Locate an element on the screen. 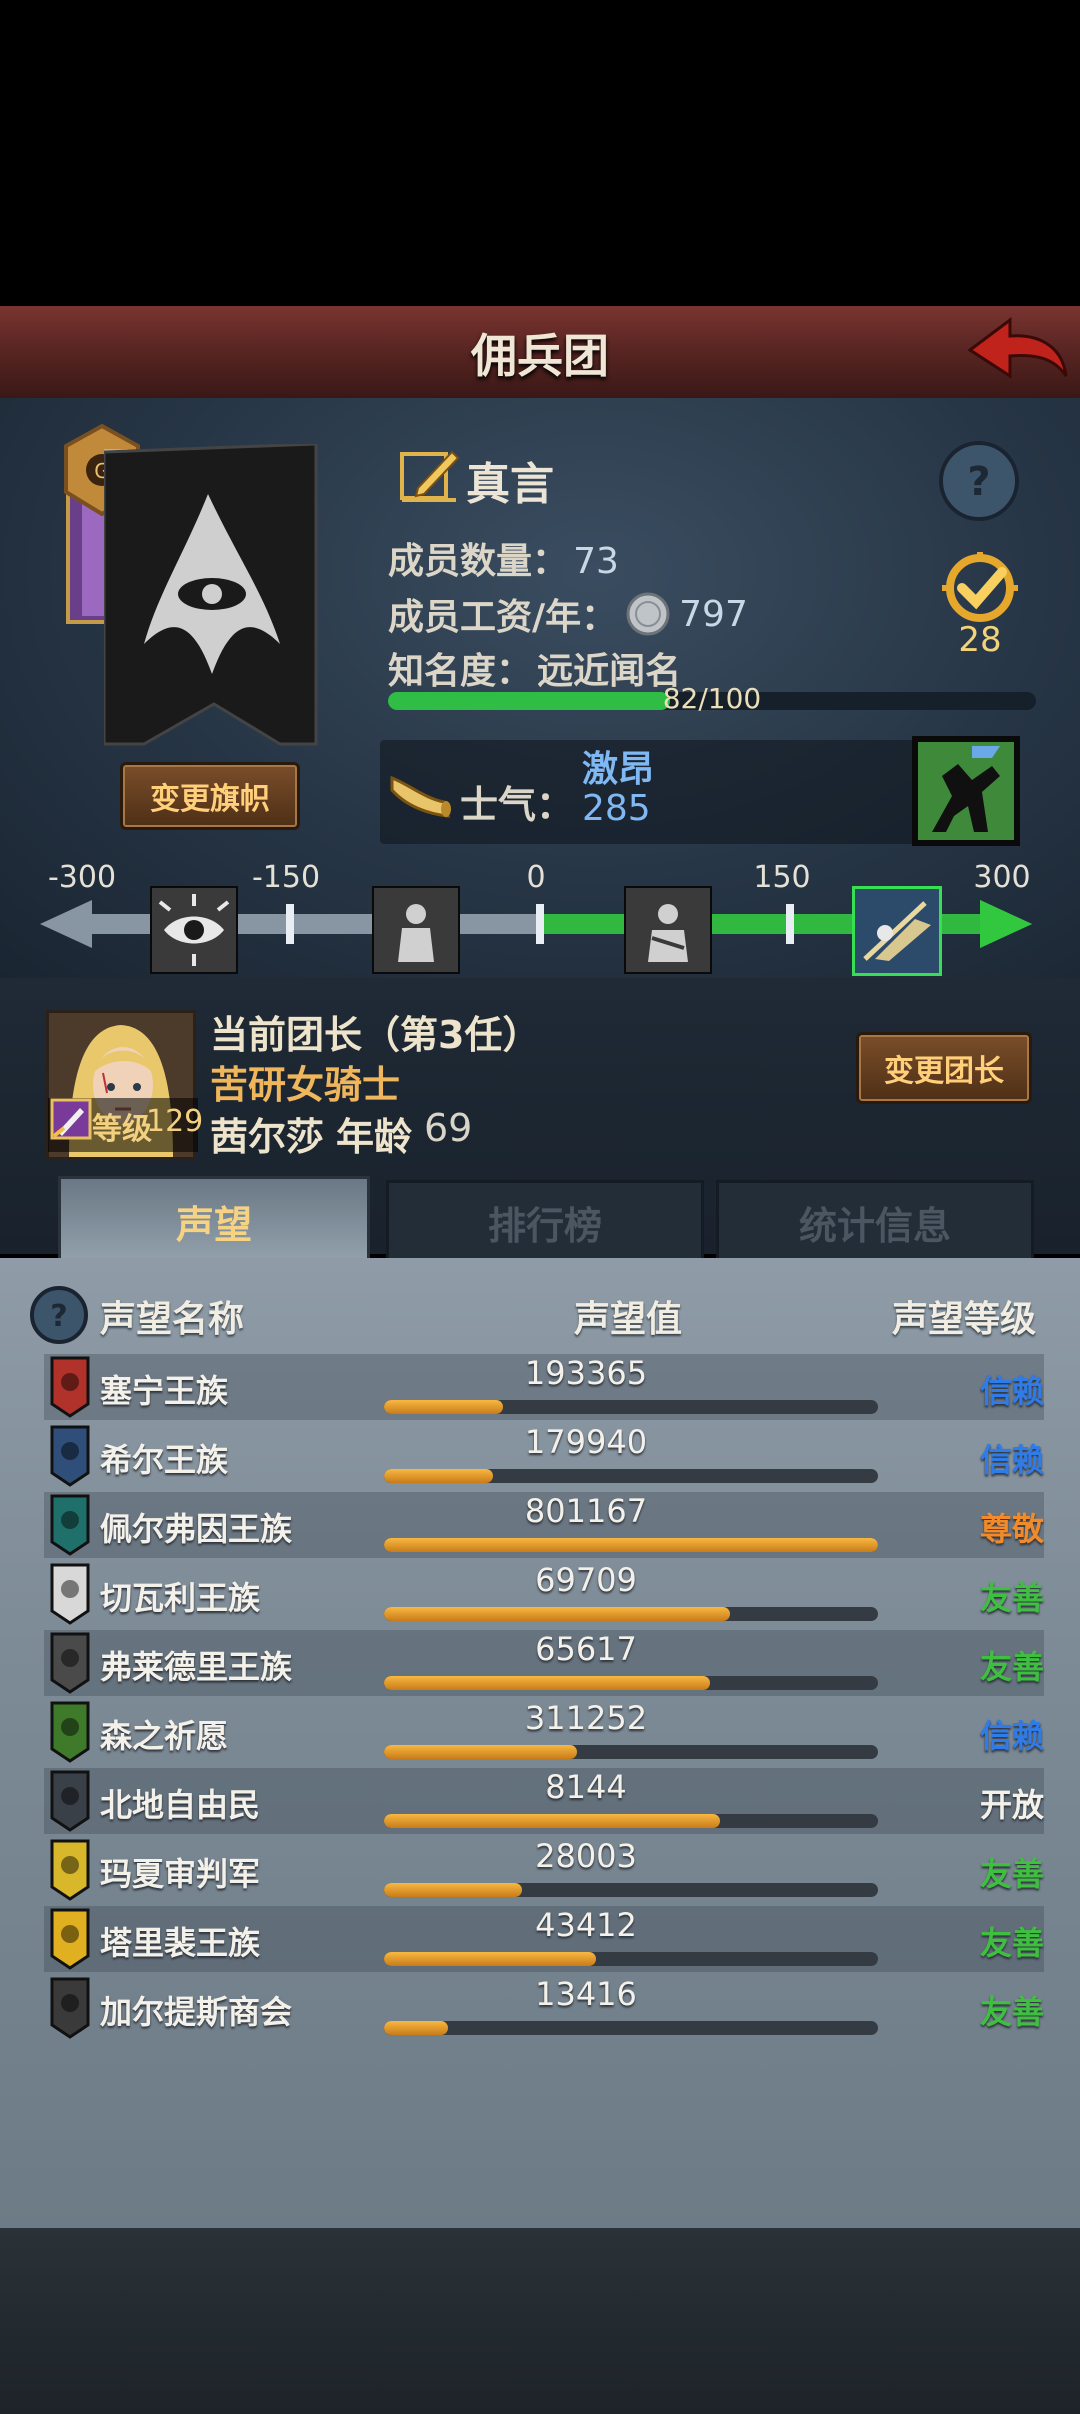  morale-high-icon is located at coordinates (897, 931).